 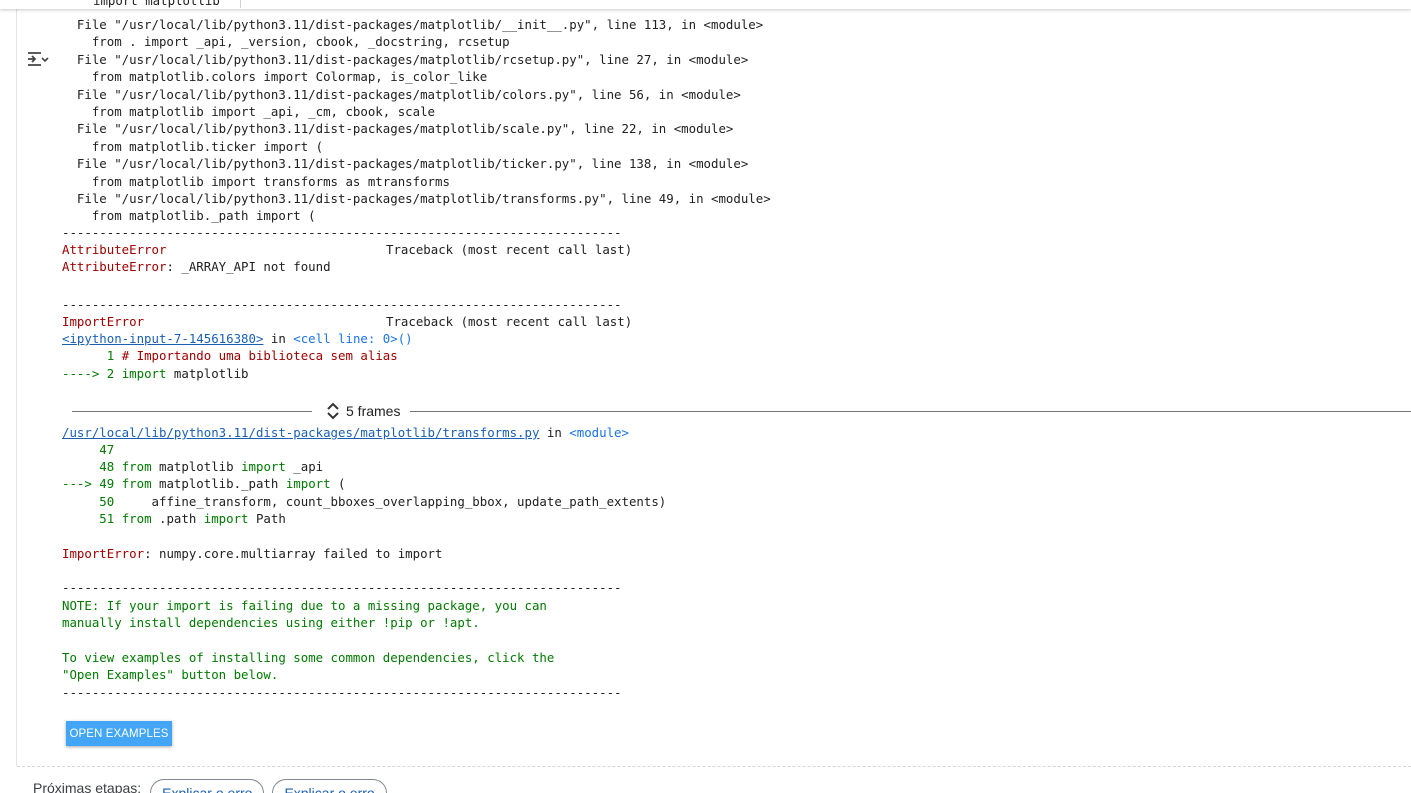 I want to click on code-line-1: 1 # Importando uma biblioteca sem alias, so click(x=230, y=355).